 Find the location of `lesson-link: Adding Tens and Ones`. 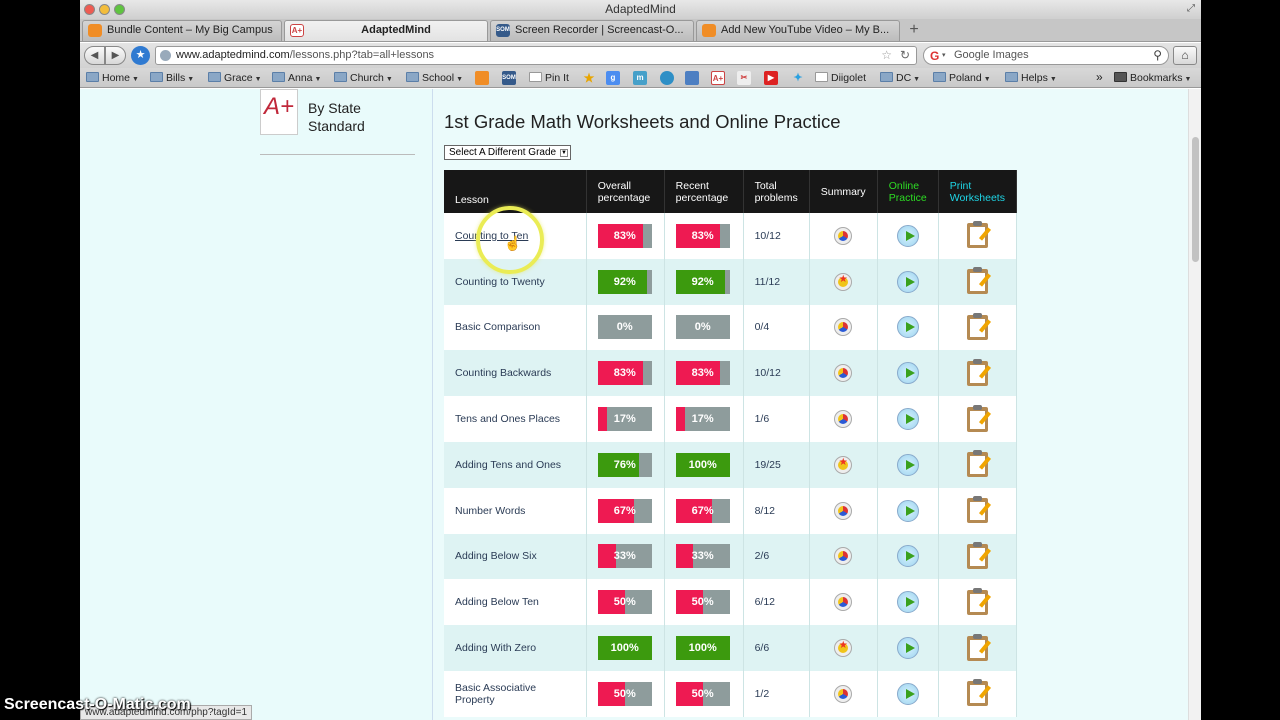

lesson-link: Adding Tens and Ones is located at coordinates (515, 465).